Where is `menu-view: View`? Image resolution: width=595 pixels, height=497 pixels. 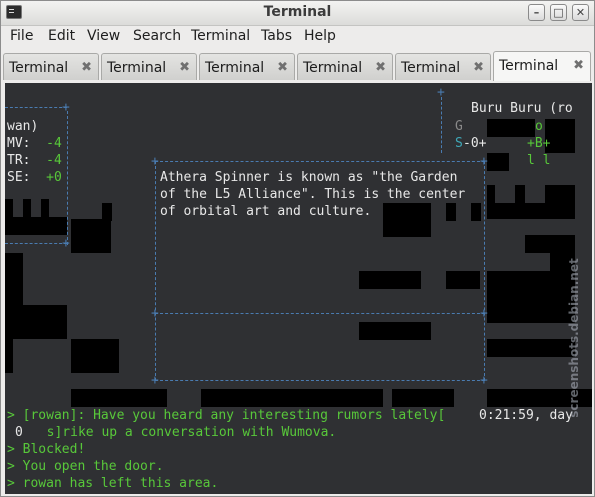
menu-view: View is located at coordinates (103, 36).